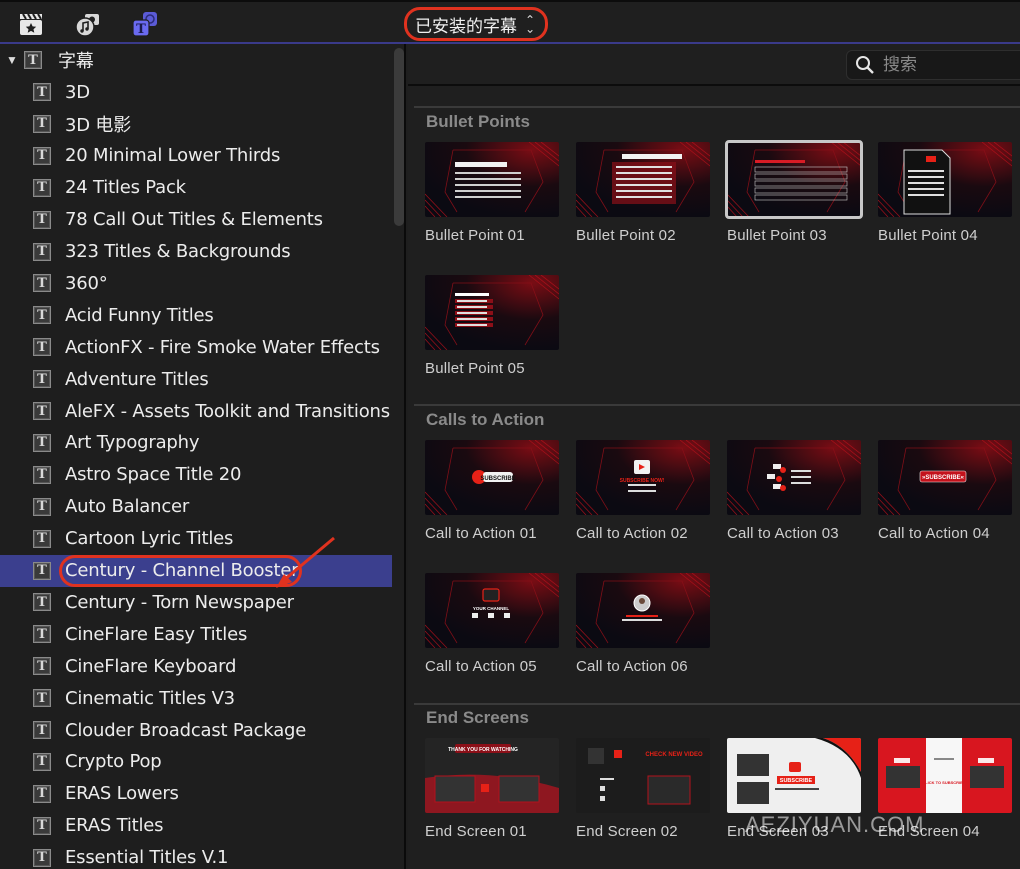 The image size is (1020, 869). I want to click on sidebar-item-label: Auto Balancer, so click(127, 507).